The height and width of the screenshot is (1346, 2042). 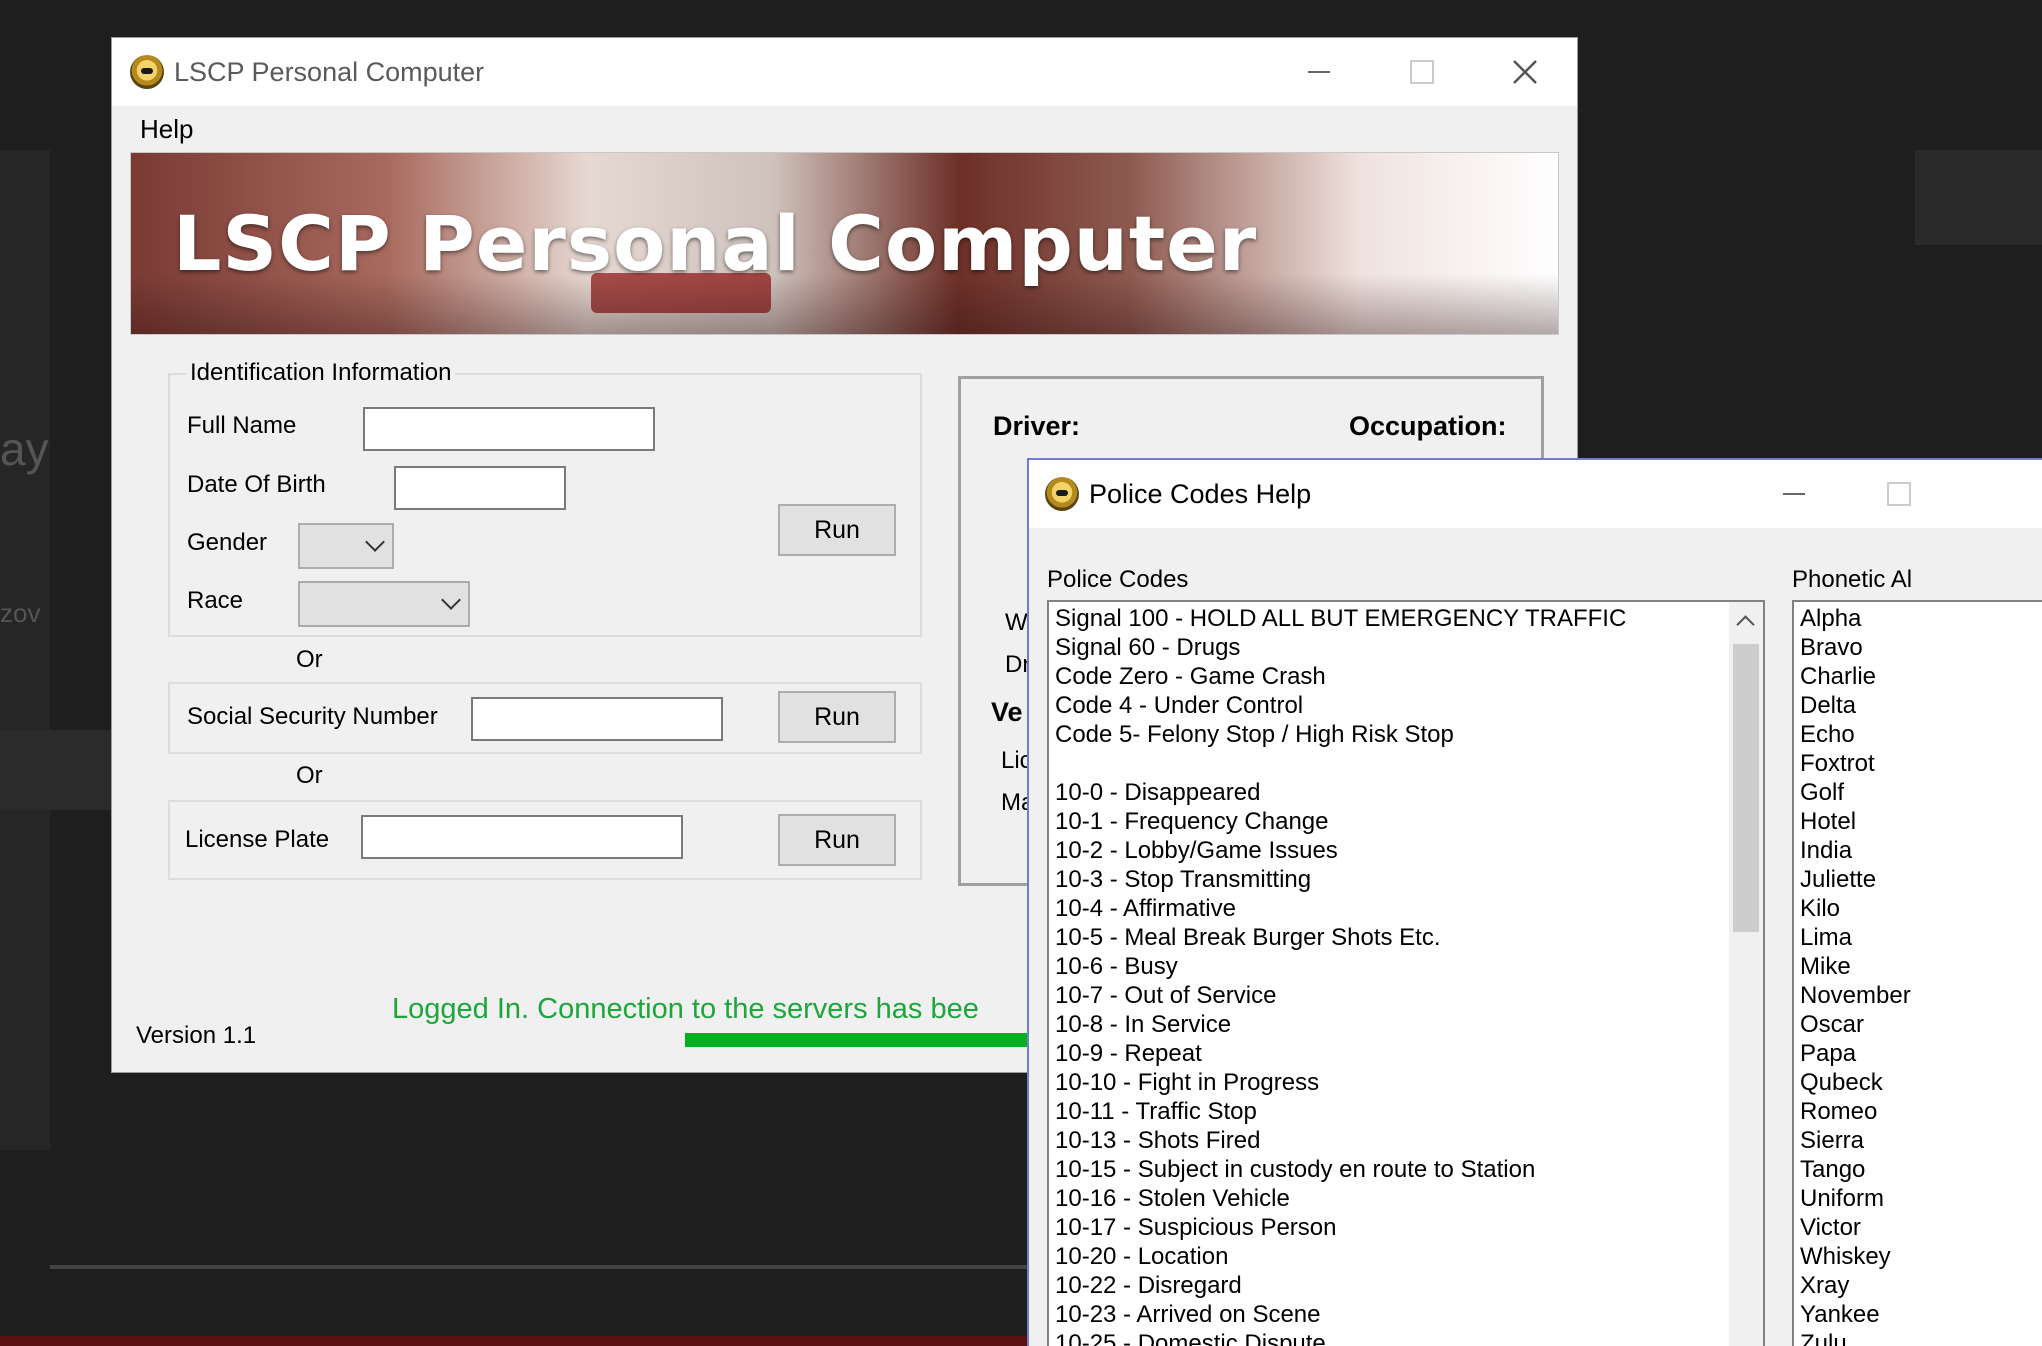 I want to click on full-name-label: Full Name, so click(x=242, y=425).